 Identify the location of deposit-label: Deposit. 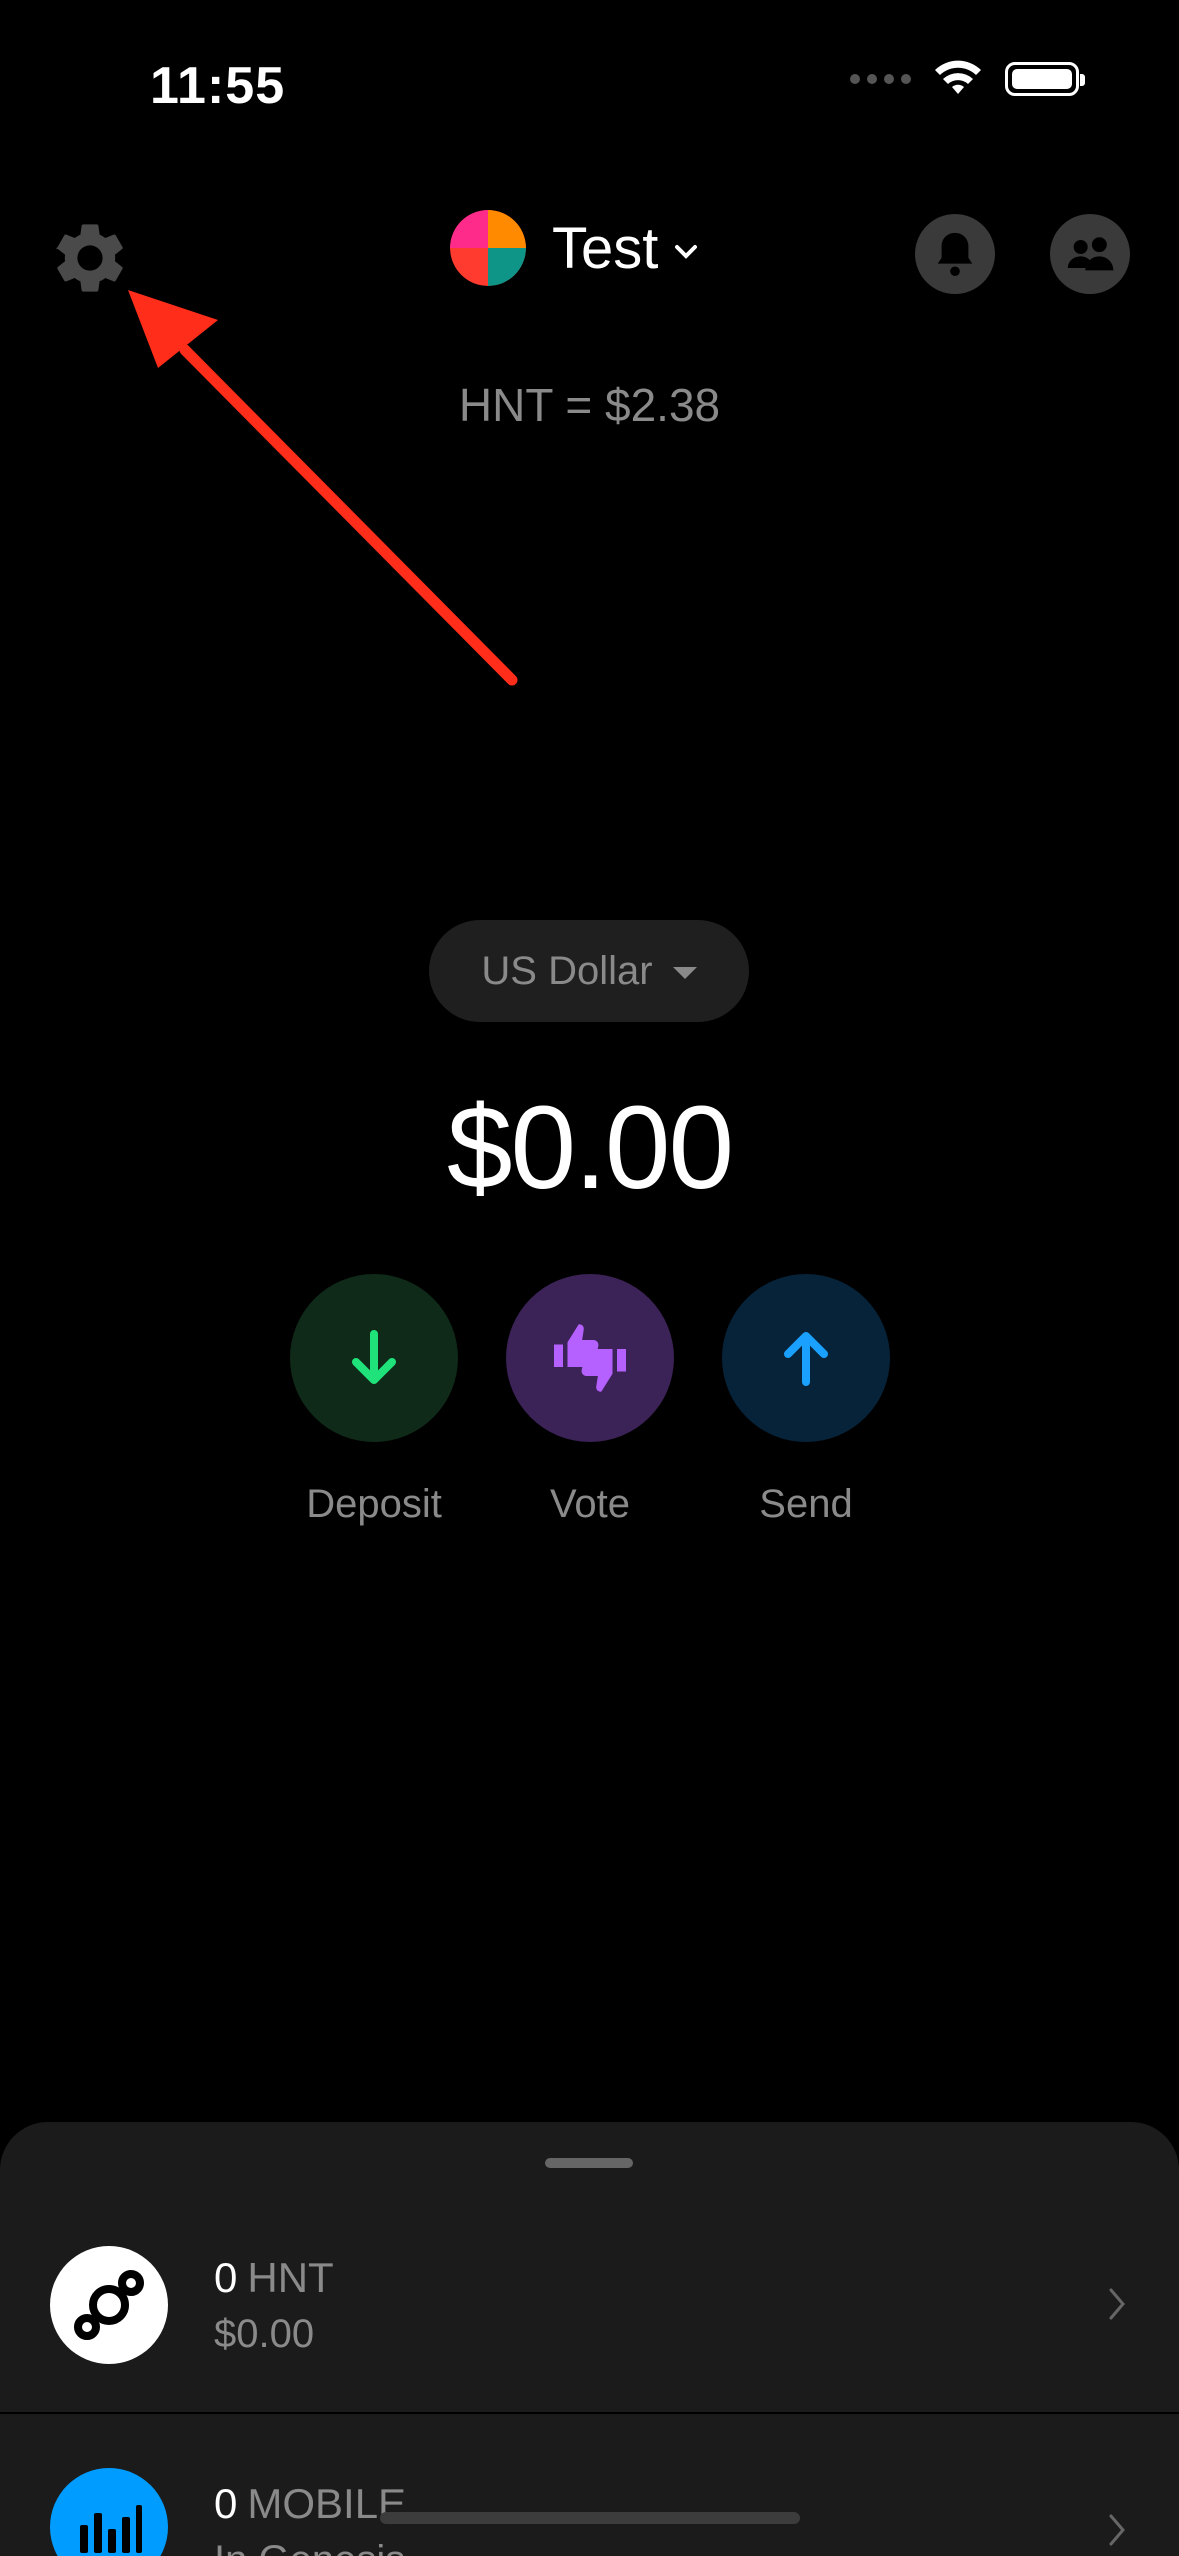
(374, 1504).